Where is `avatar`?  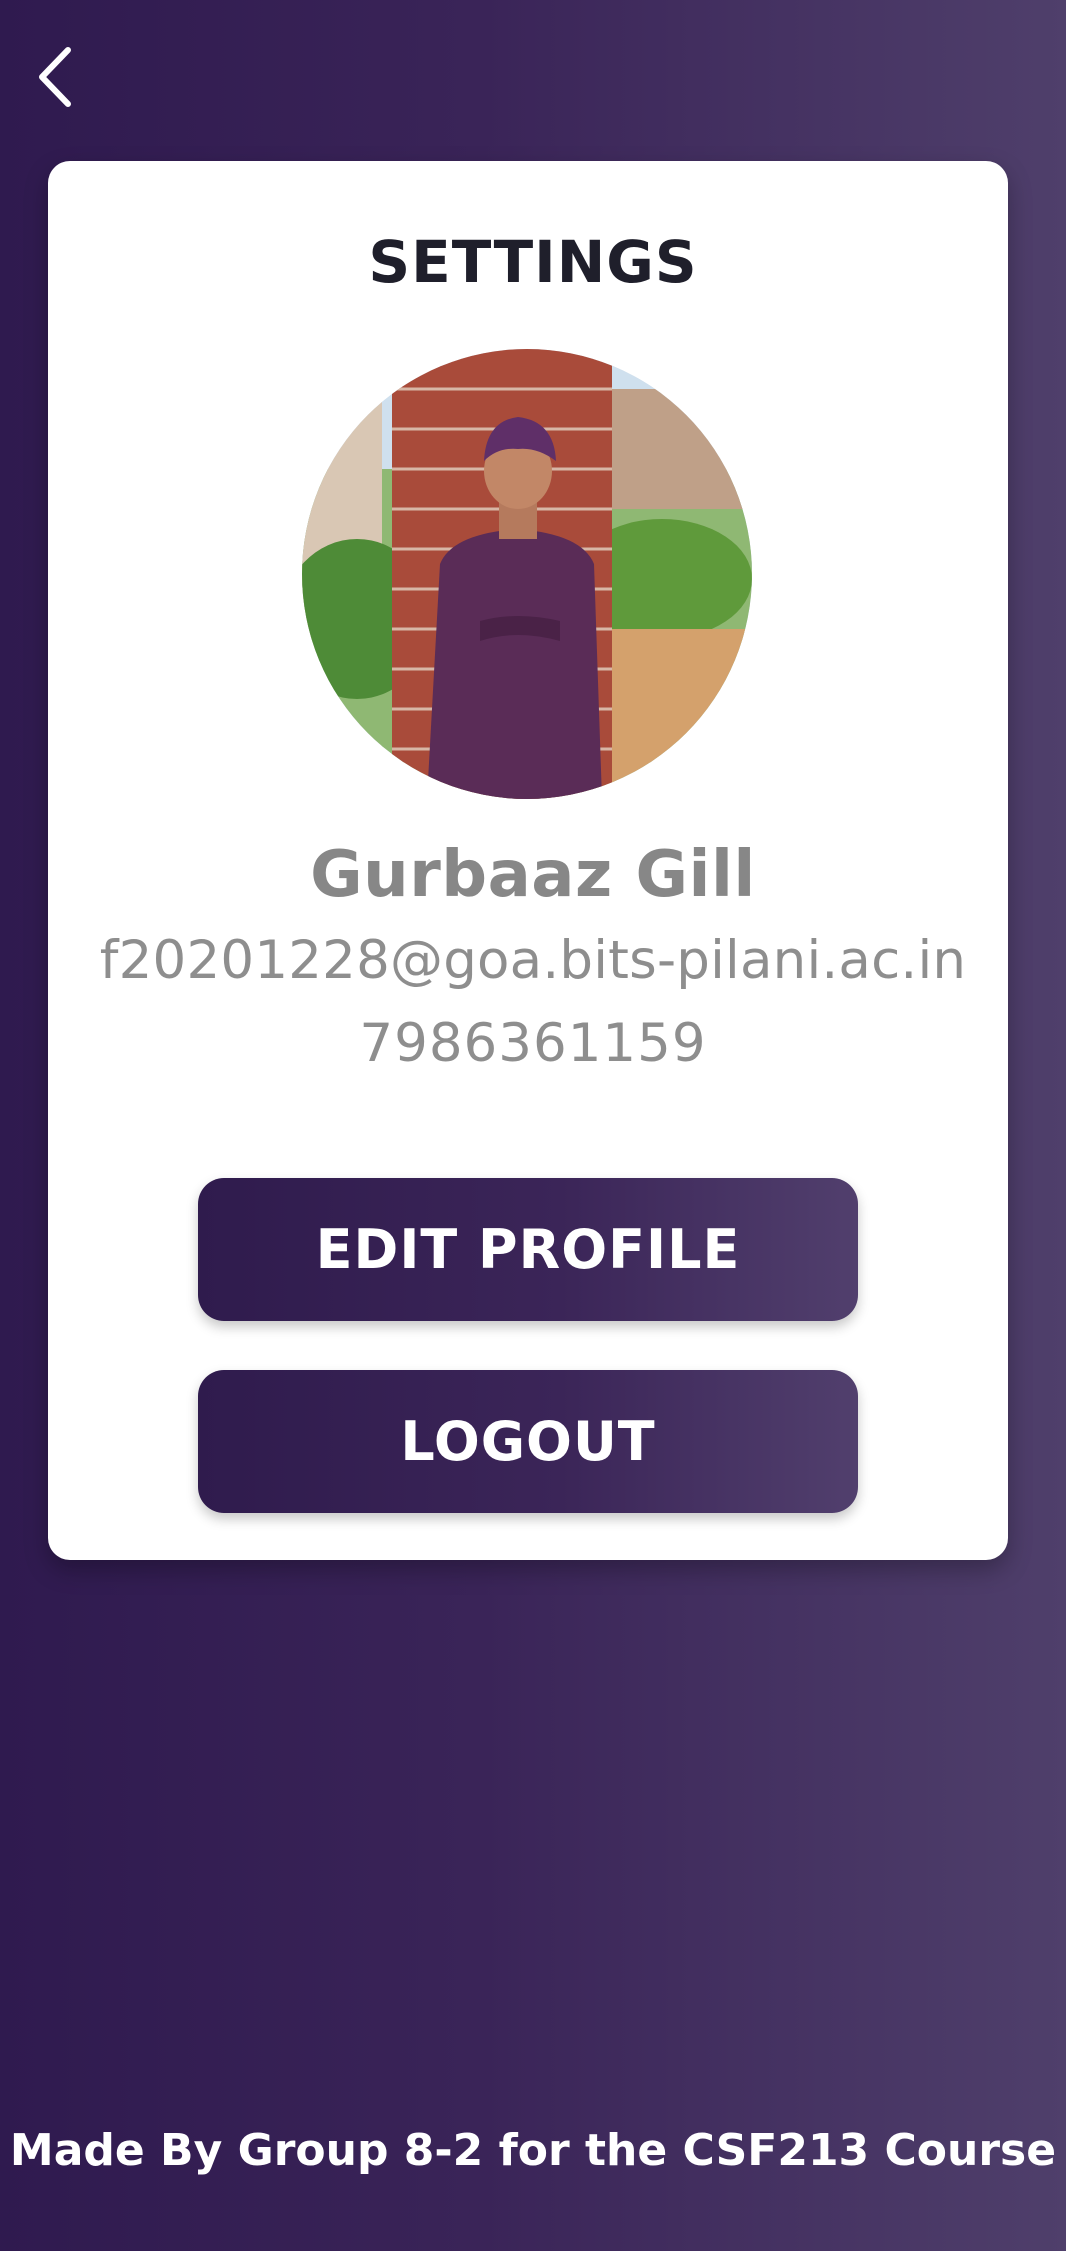 avatar is located at coordinates (527, 574).